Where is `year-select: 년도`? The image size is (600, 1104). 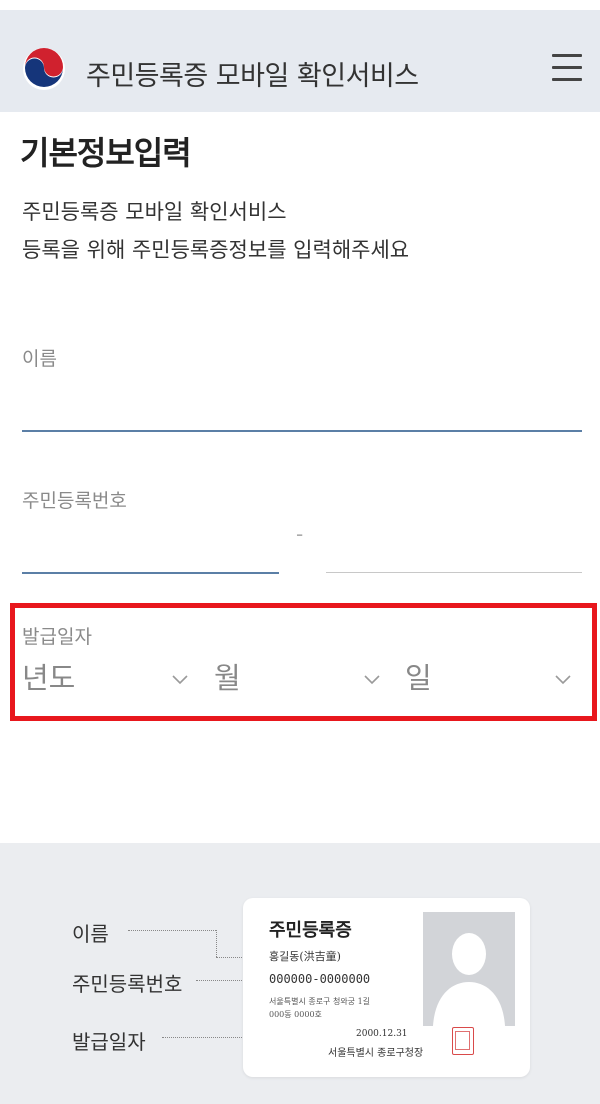 year-select: 년도 is located at coordinates (108, 680).